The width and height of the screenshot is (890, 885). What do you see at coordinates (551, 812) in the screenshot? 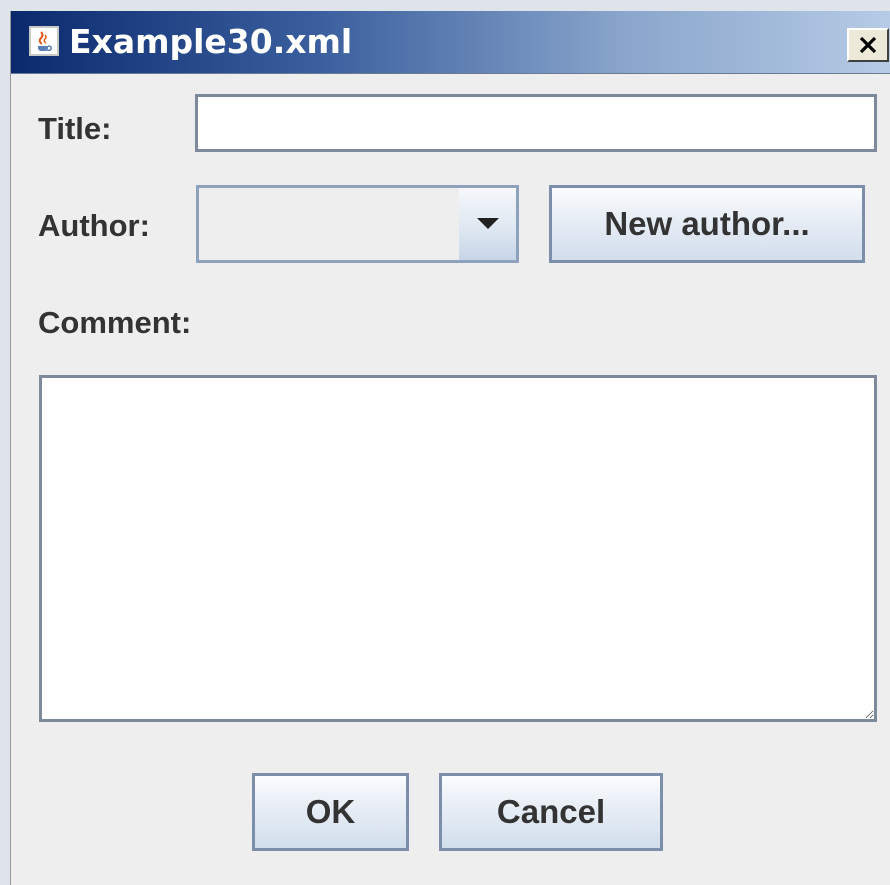
I see `cancel-button: Cancel` at bounding box center [551, 812].